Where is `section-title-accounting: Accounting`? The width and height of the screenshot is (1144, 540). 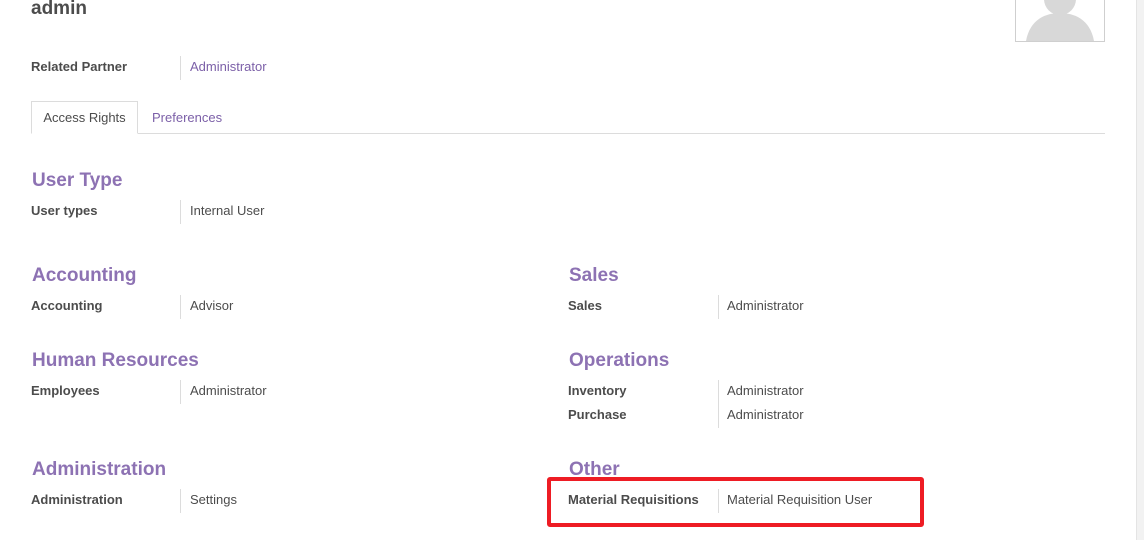
section-title-accounting: Accounting is located at coordinates (84, 275).